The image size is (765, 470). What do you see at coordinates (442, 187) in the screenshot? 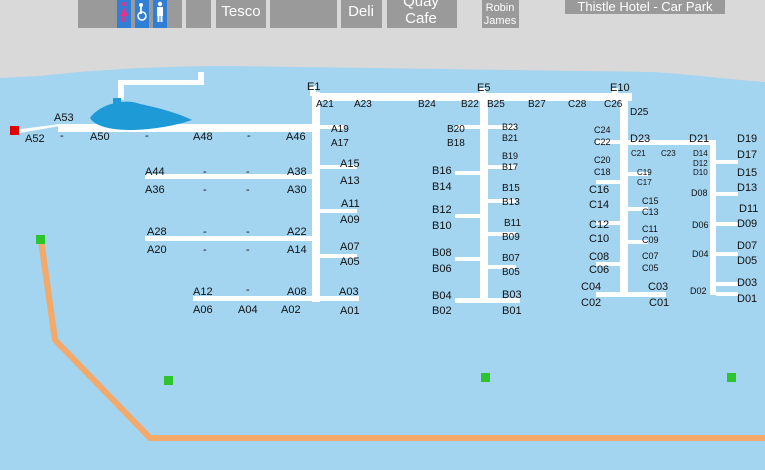
I see `berth-label: B14` at bounding box center [442, 187].